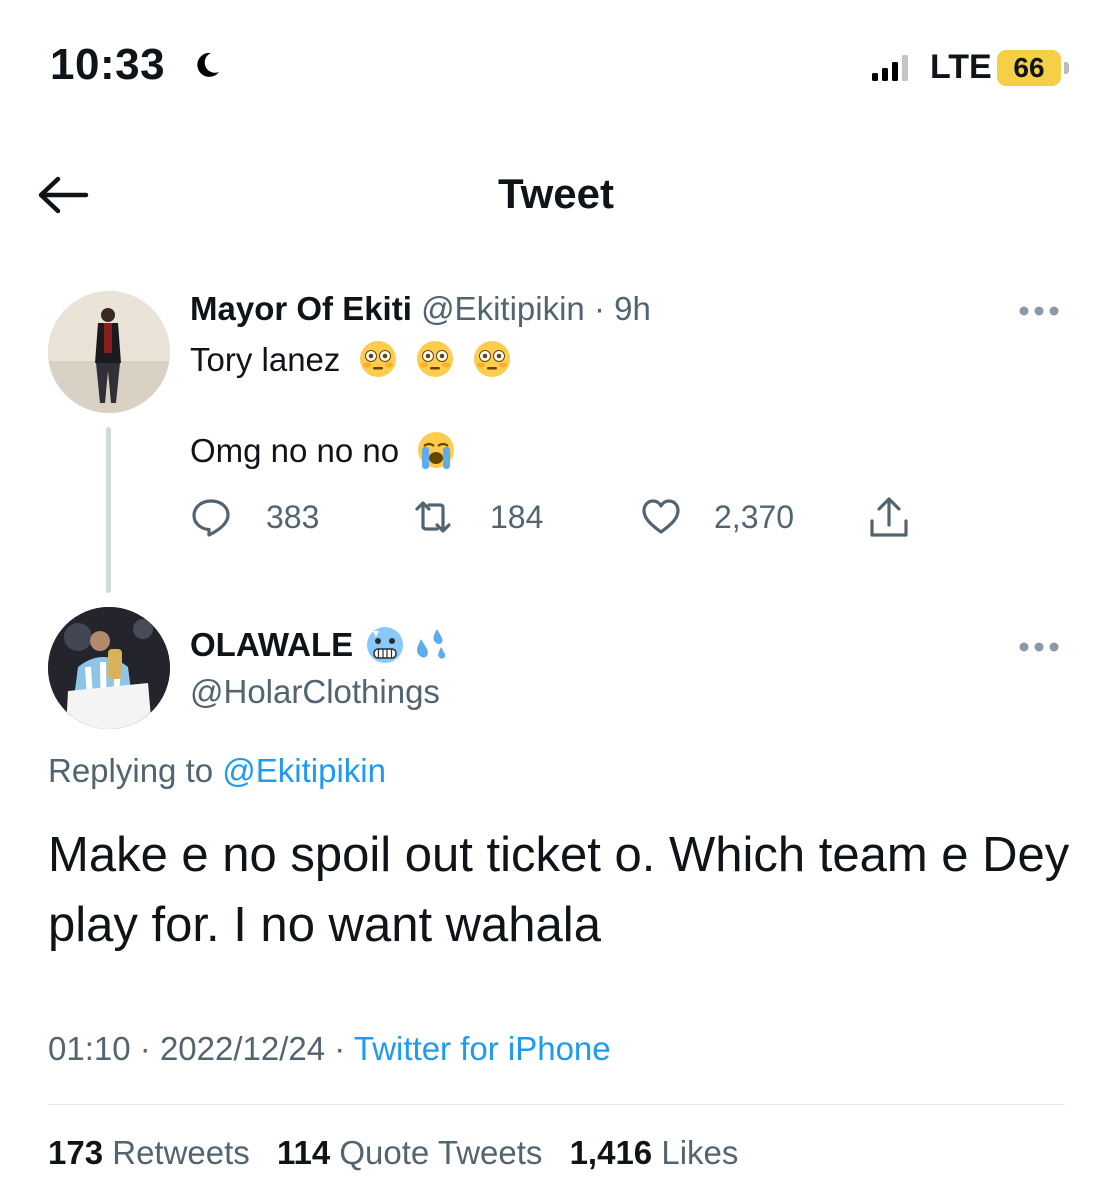  Describe the element at coordinates (304, 770) in the screenshot. I see `mention-link: @Ekitipikin` at that location.